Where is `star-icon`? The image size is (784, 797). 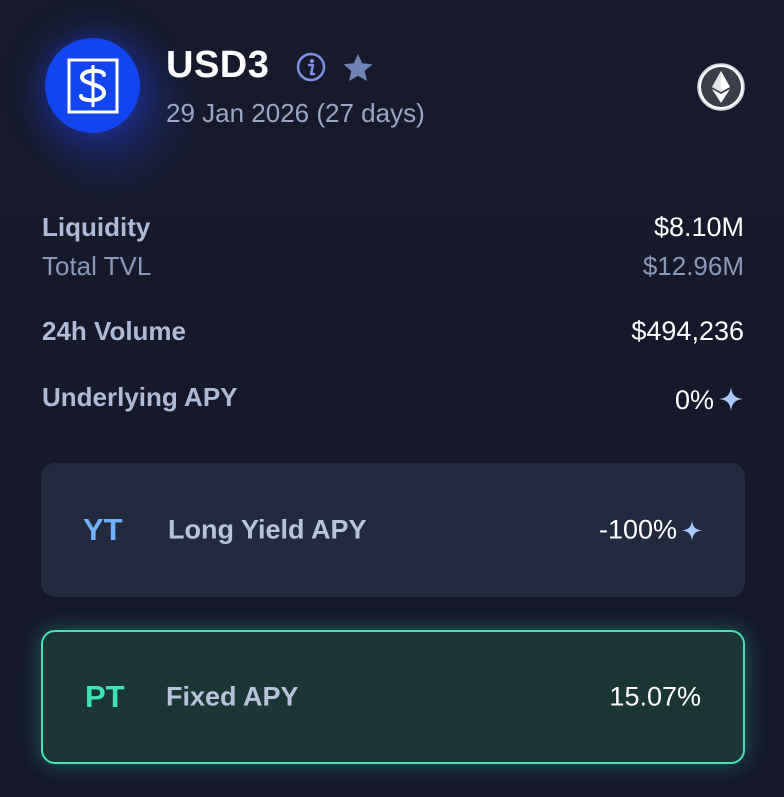 star-icon is located at coordinates (358, 68).